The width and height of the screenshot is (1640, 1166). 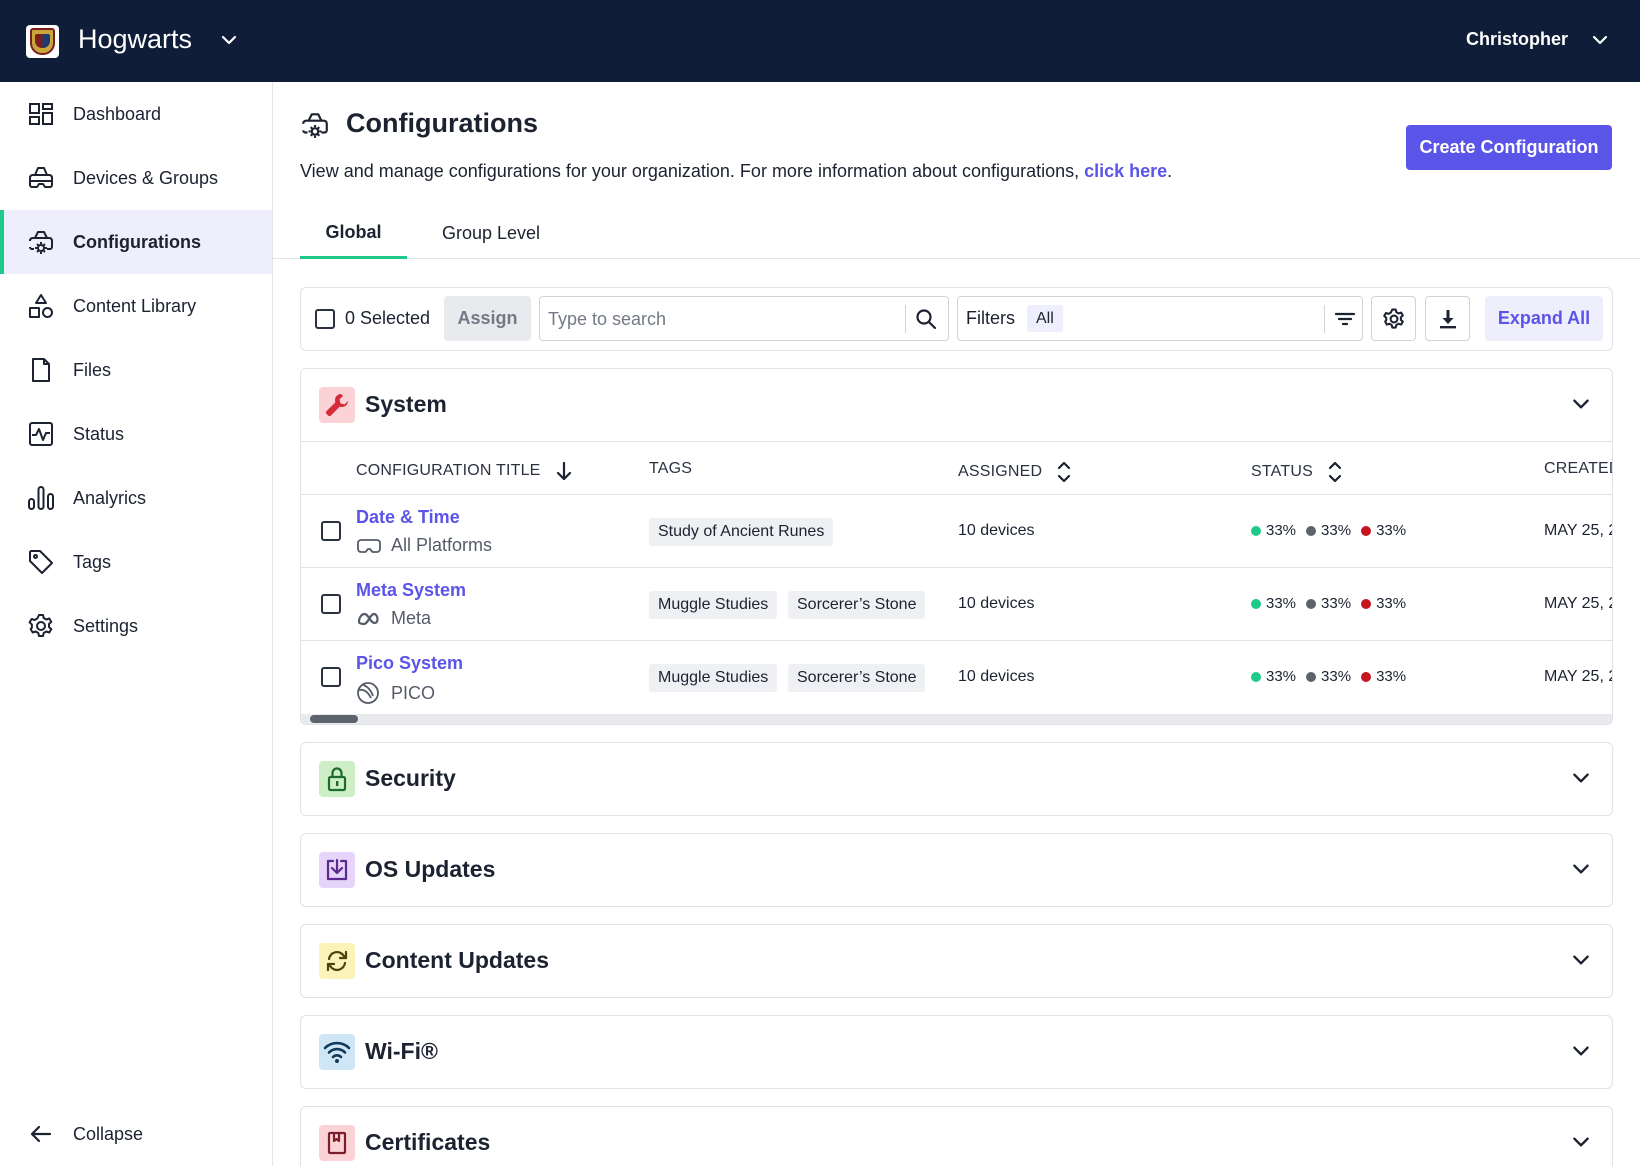 What do you see at coordinates (487, 318) in the screenshot?
I see `assign-button: Assign` at bounding box center [487, 318].